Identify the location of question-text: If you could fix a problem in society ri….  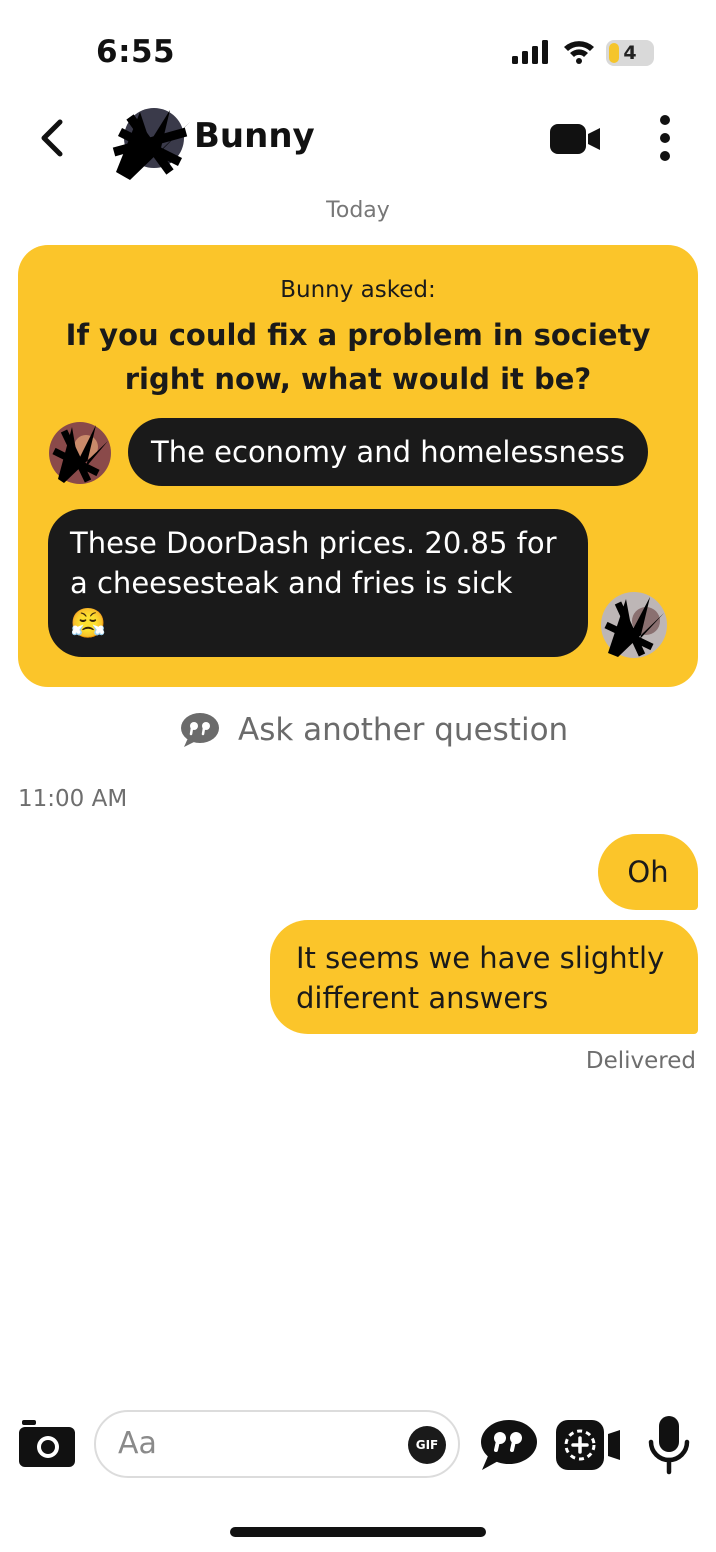
(358, 357).